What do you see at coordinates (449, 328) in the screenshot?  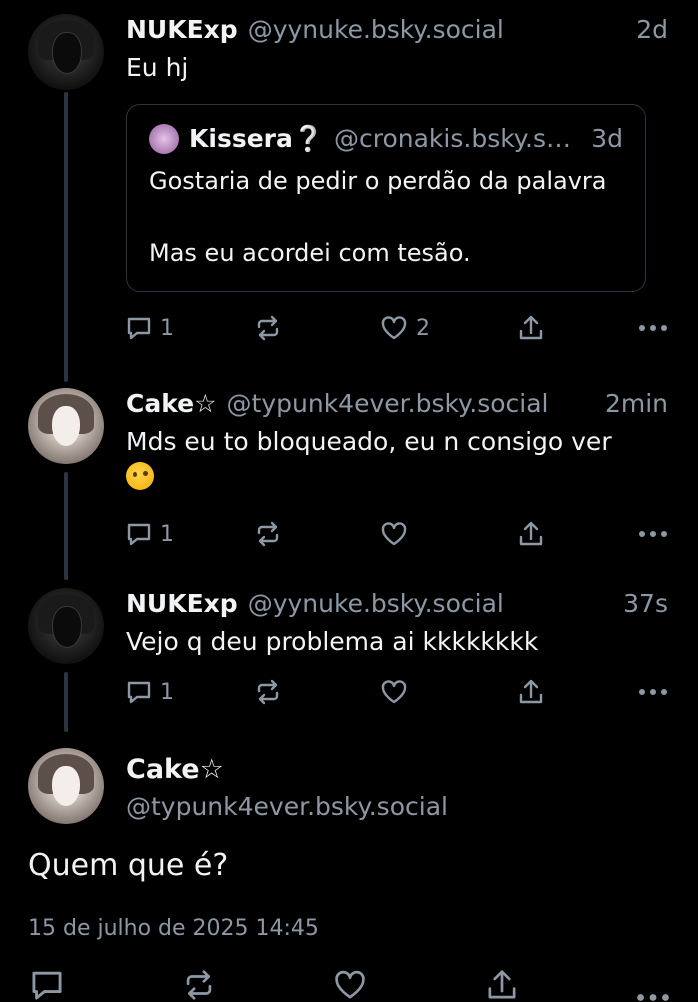 I see `like-button: 2` at bounding box center [449, 328].